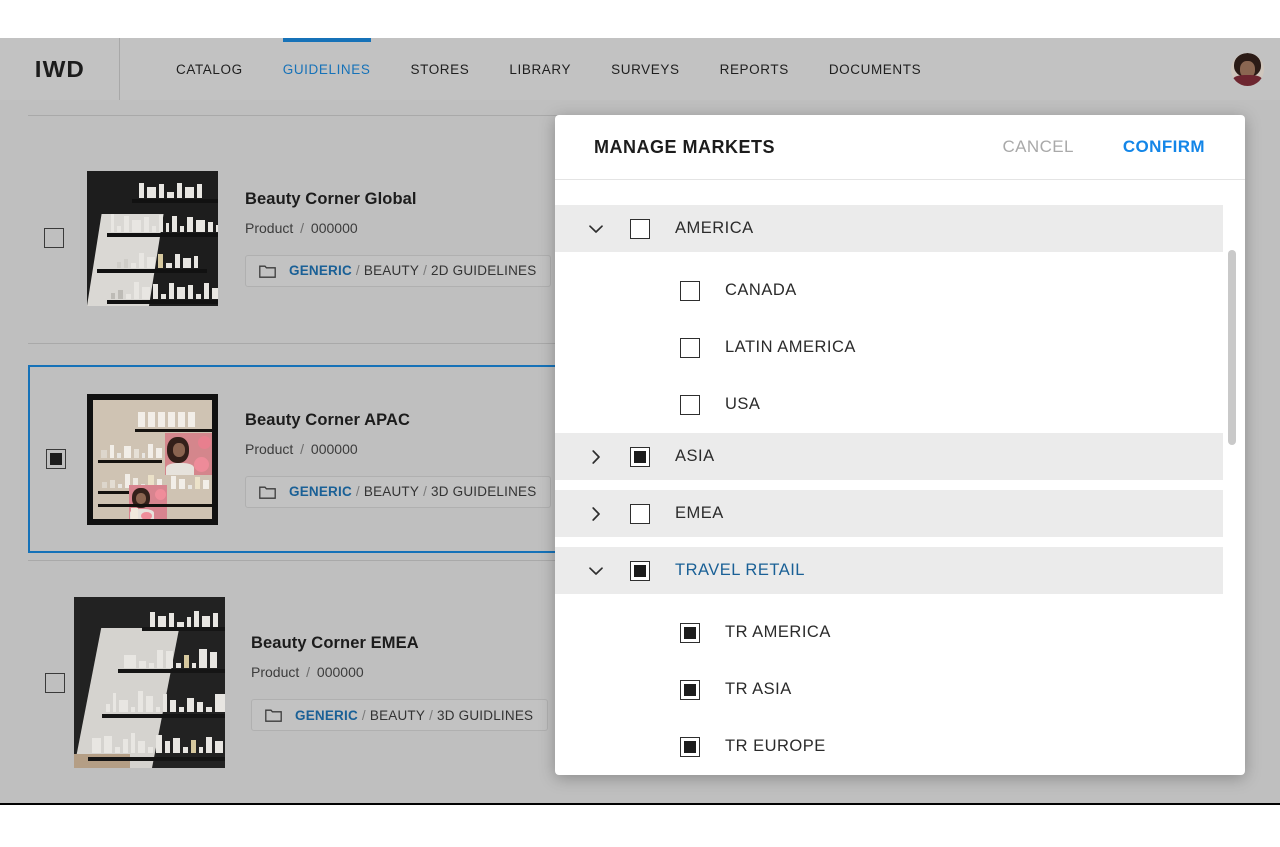 The image size is (1280, 847). What do you see at coordinates (1164, 147) in the screenshot?
I see `confirm-button: CONFIRM` at bounding box center [1164, 147].